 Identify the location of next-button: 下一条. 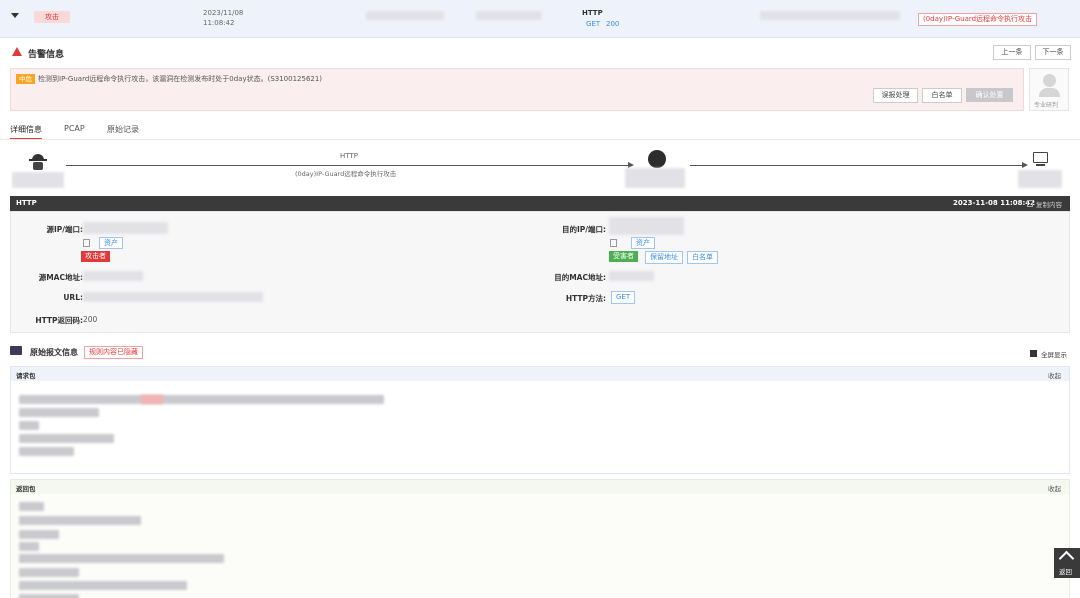
(1053, 52).